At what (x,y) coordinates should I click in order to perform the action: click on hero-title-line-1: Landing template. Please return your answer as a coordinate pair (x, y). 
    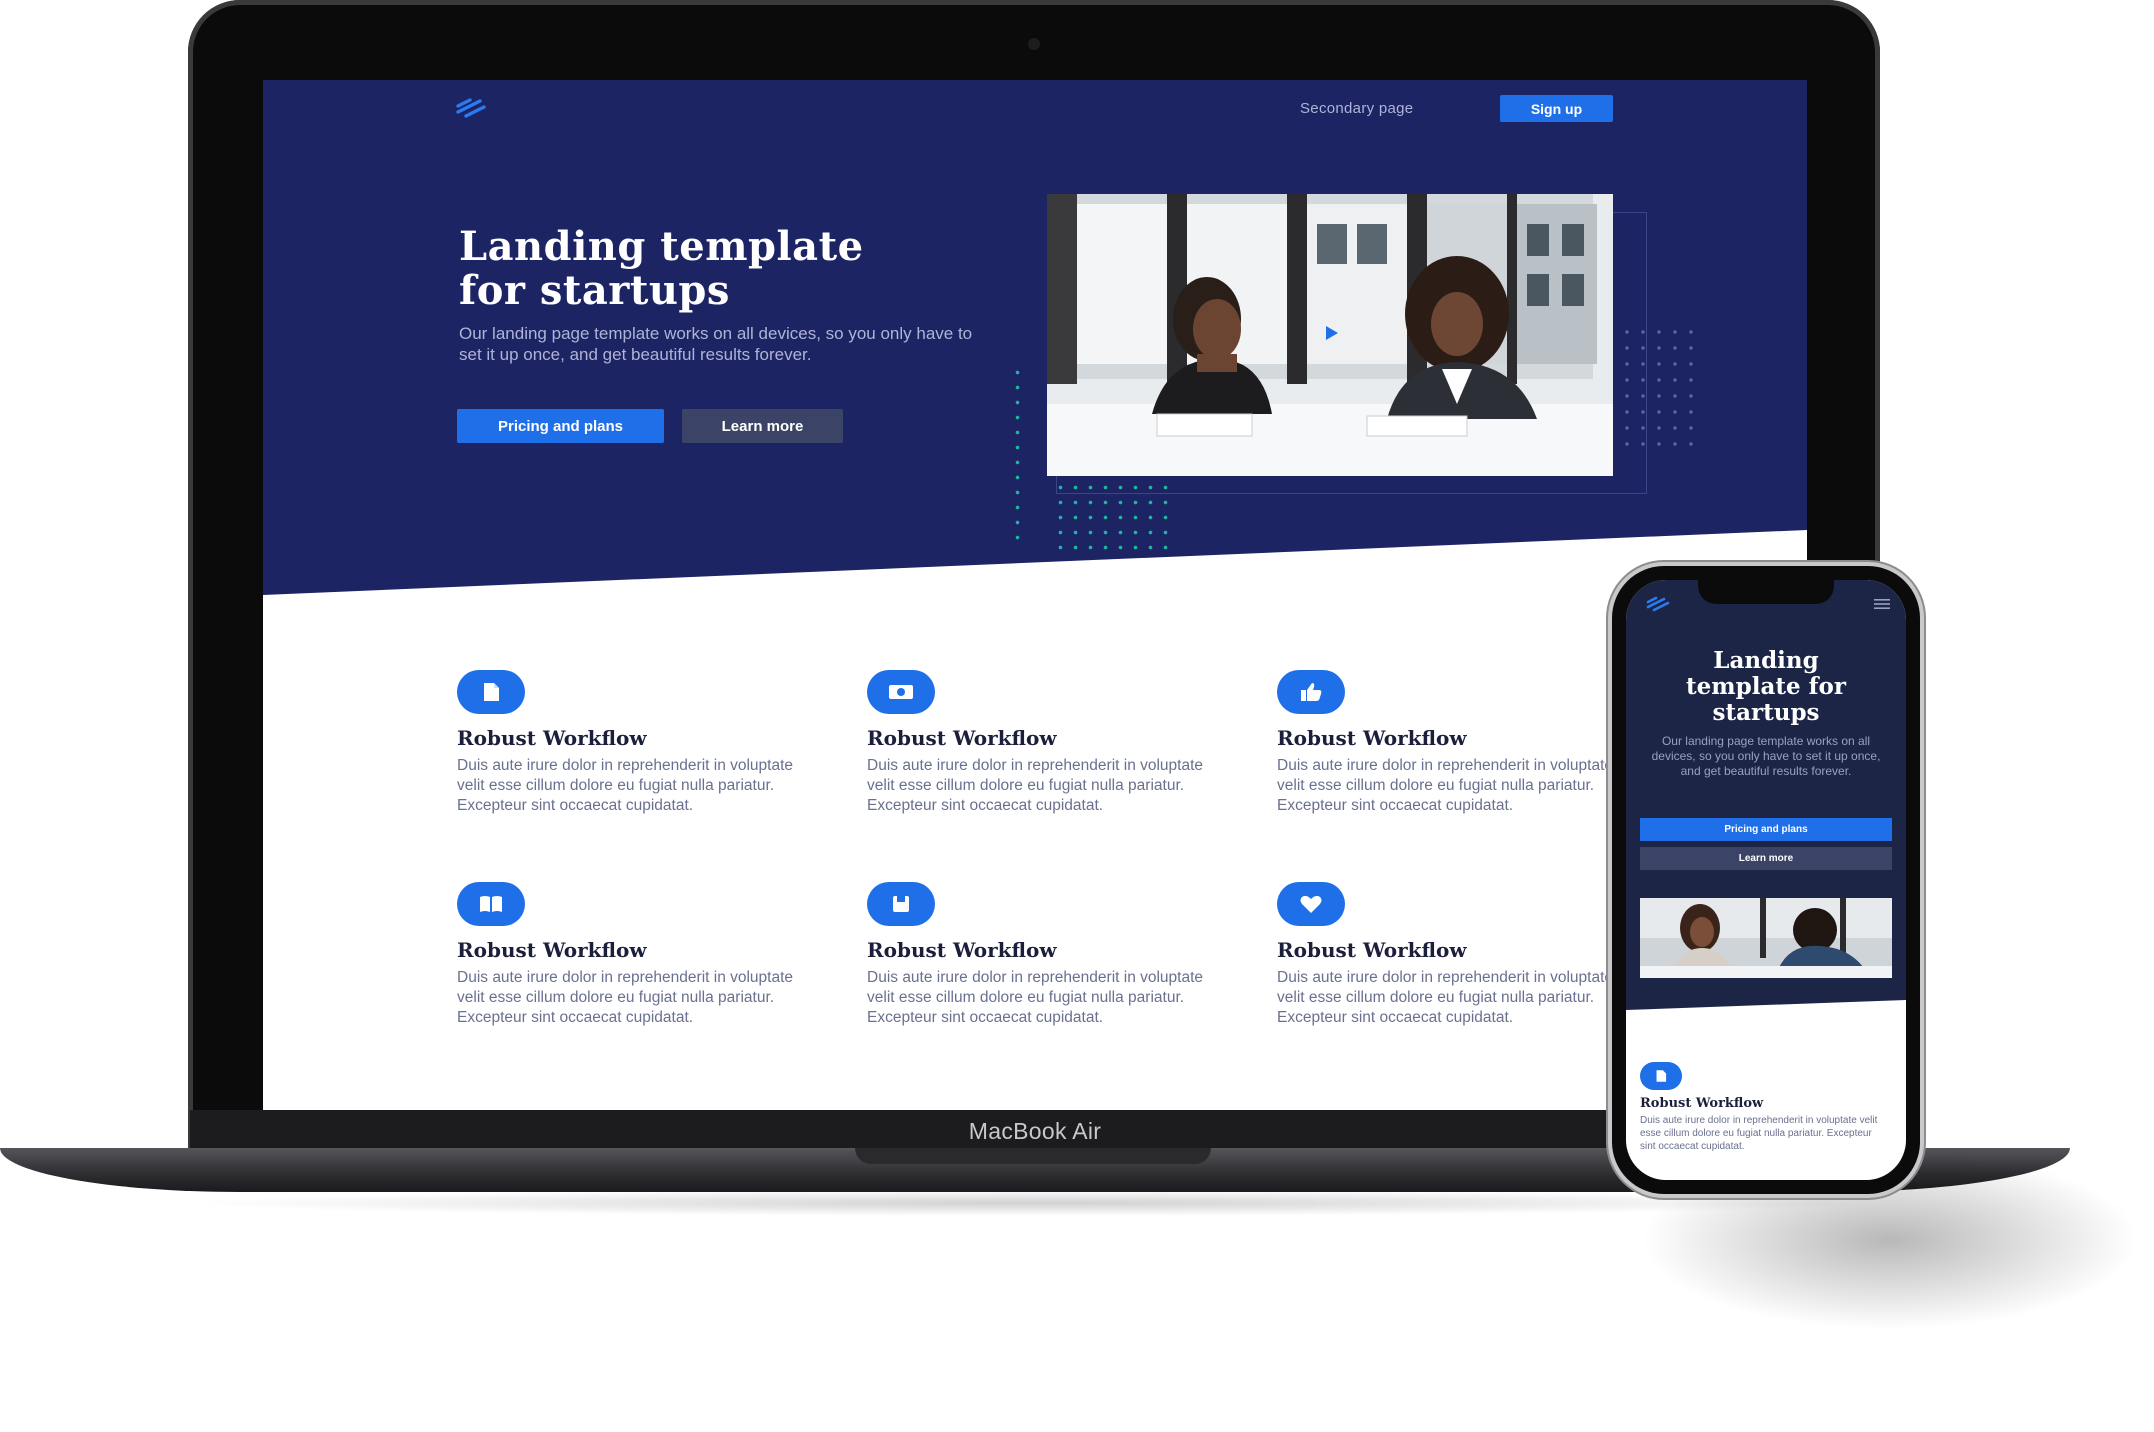
    Looking at the image, I should click on (661, 246).